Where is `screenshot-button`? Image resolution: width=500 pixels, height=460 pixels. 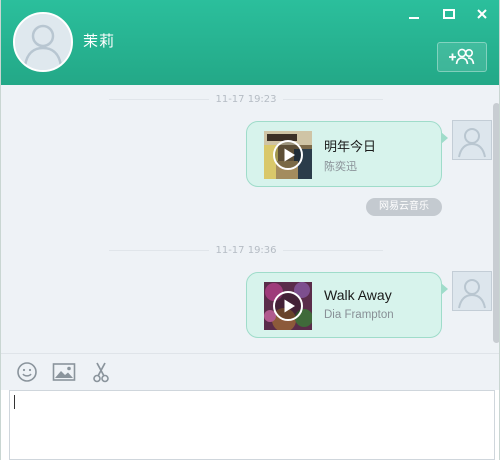
screenshot-button is located at coordinates (101, 372).